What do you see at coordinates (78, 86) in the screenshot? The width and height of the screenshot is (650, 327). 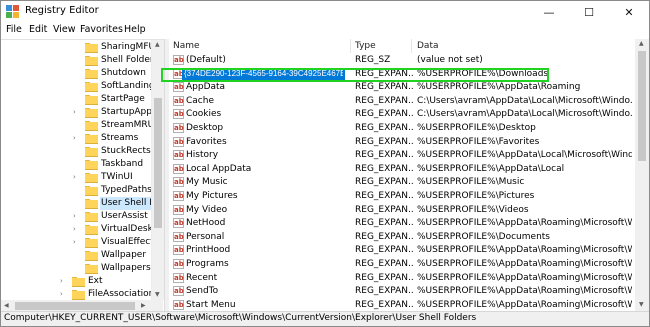 I see `tree-item: SoftLanding` at bounding box center [78, 86].